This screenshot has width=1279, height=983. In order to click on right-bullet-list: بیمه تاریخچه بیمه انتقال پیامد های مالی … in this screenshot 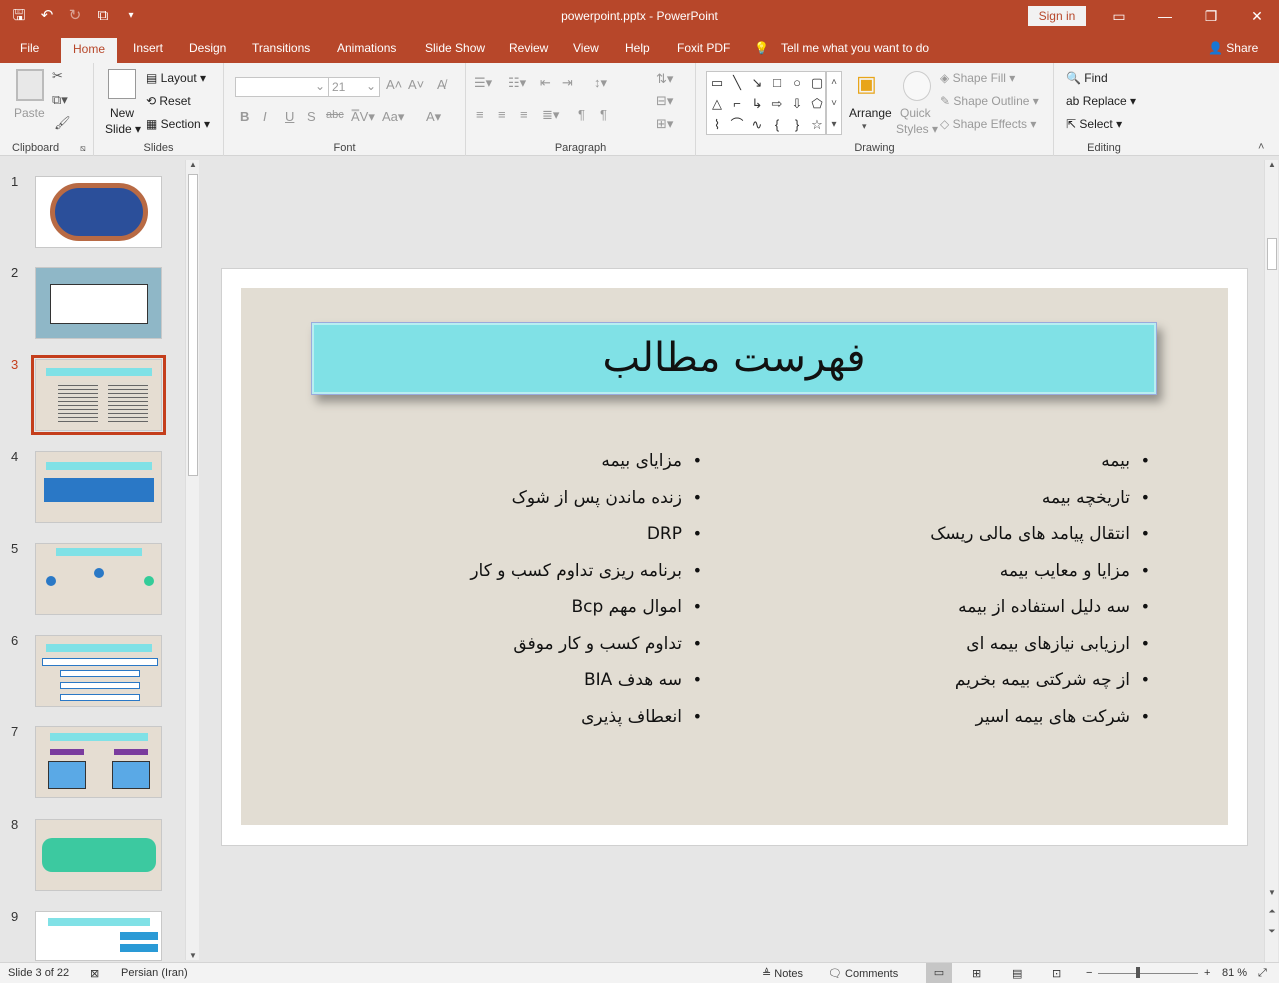, I will do `click(1010, 597)`.